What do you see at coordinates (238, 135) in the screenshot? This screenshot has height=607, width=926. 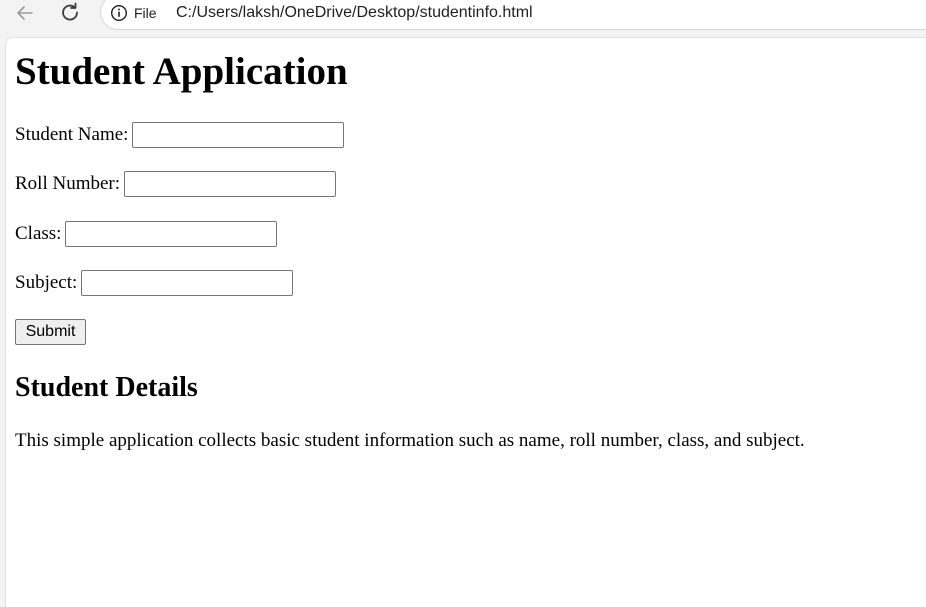 I see `student-name-input` at bounding box center [238, 135].